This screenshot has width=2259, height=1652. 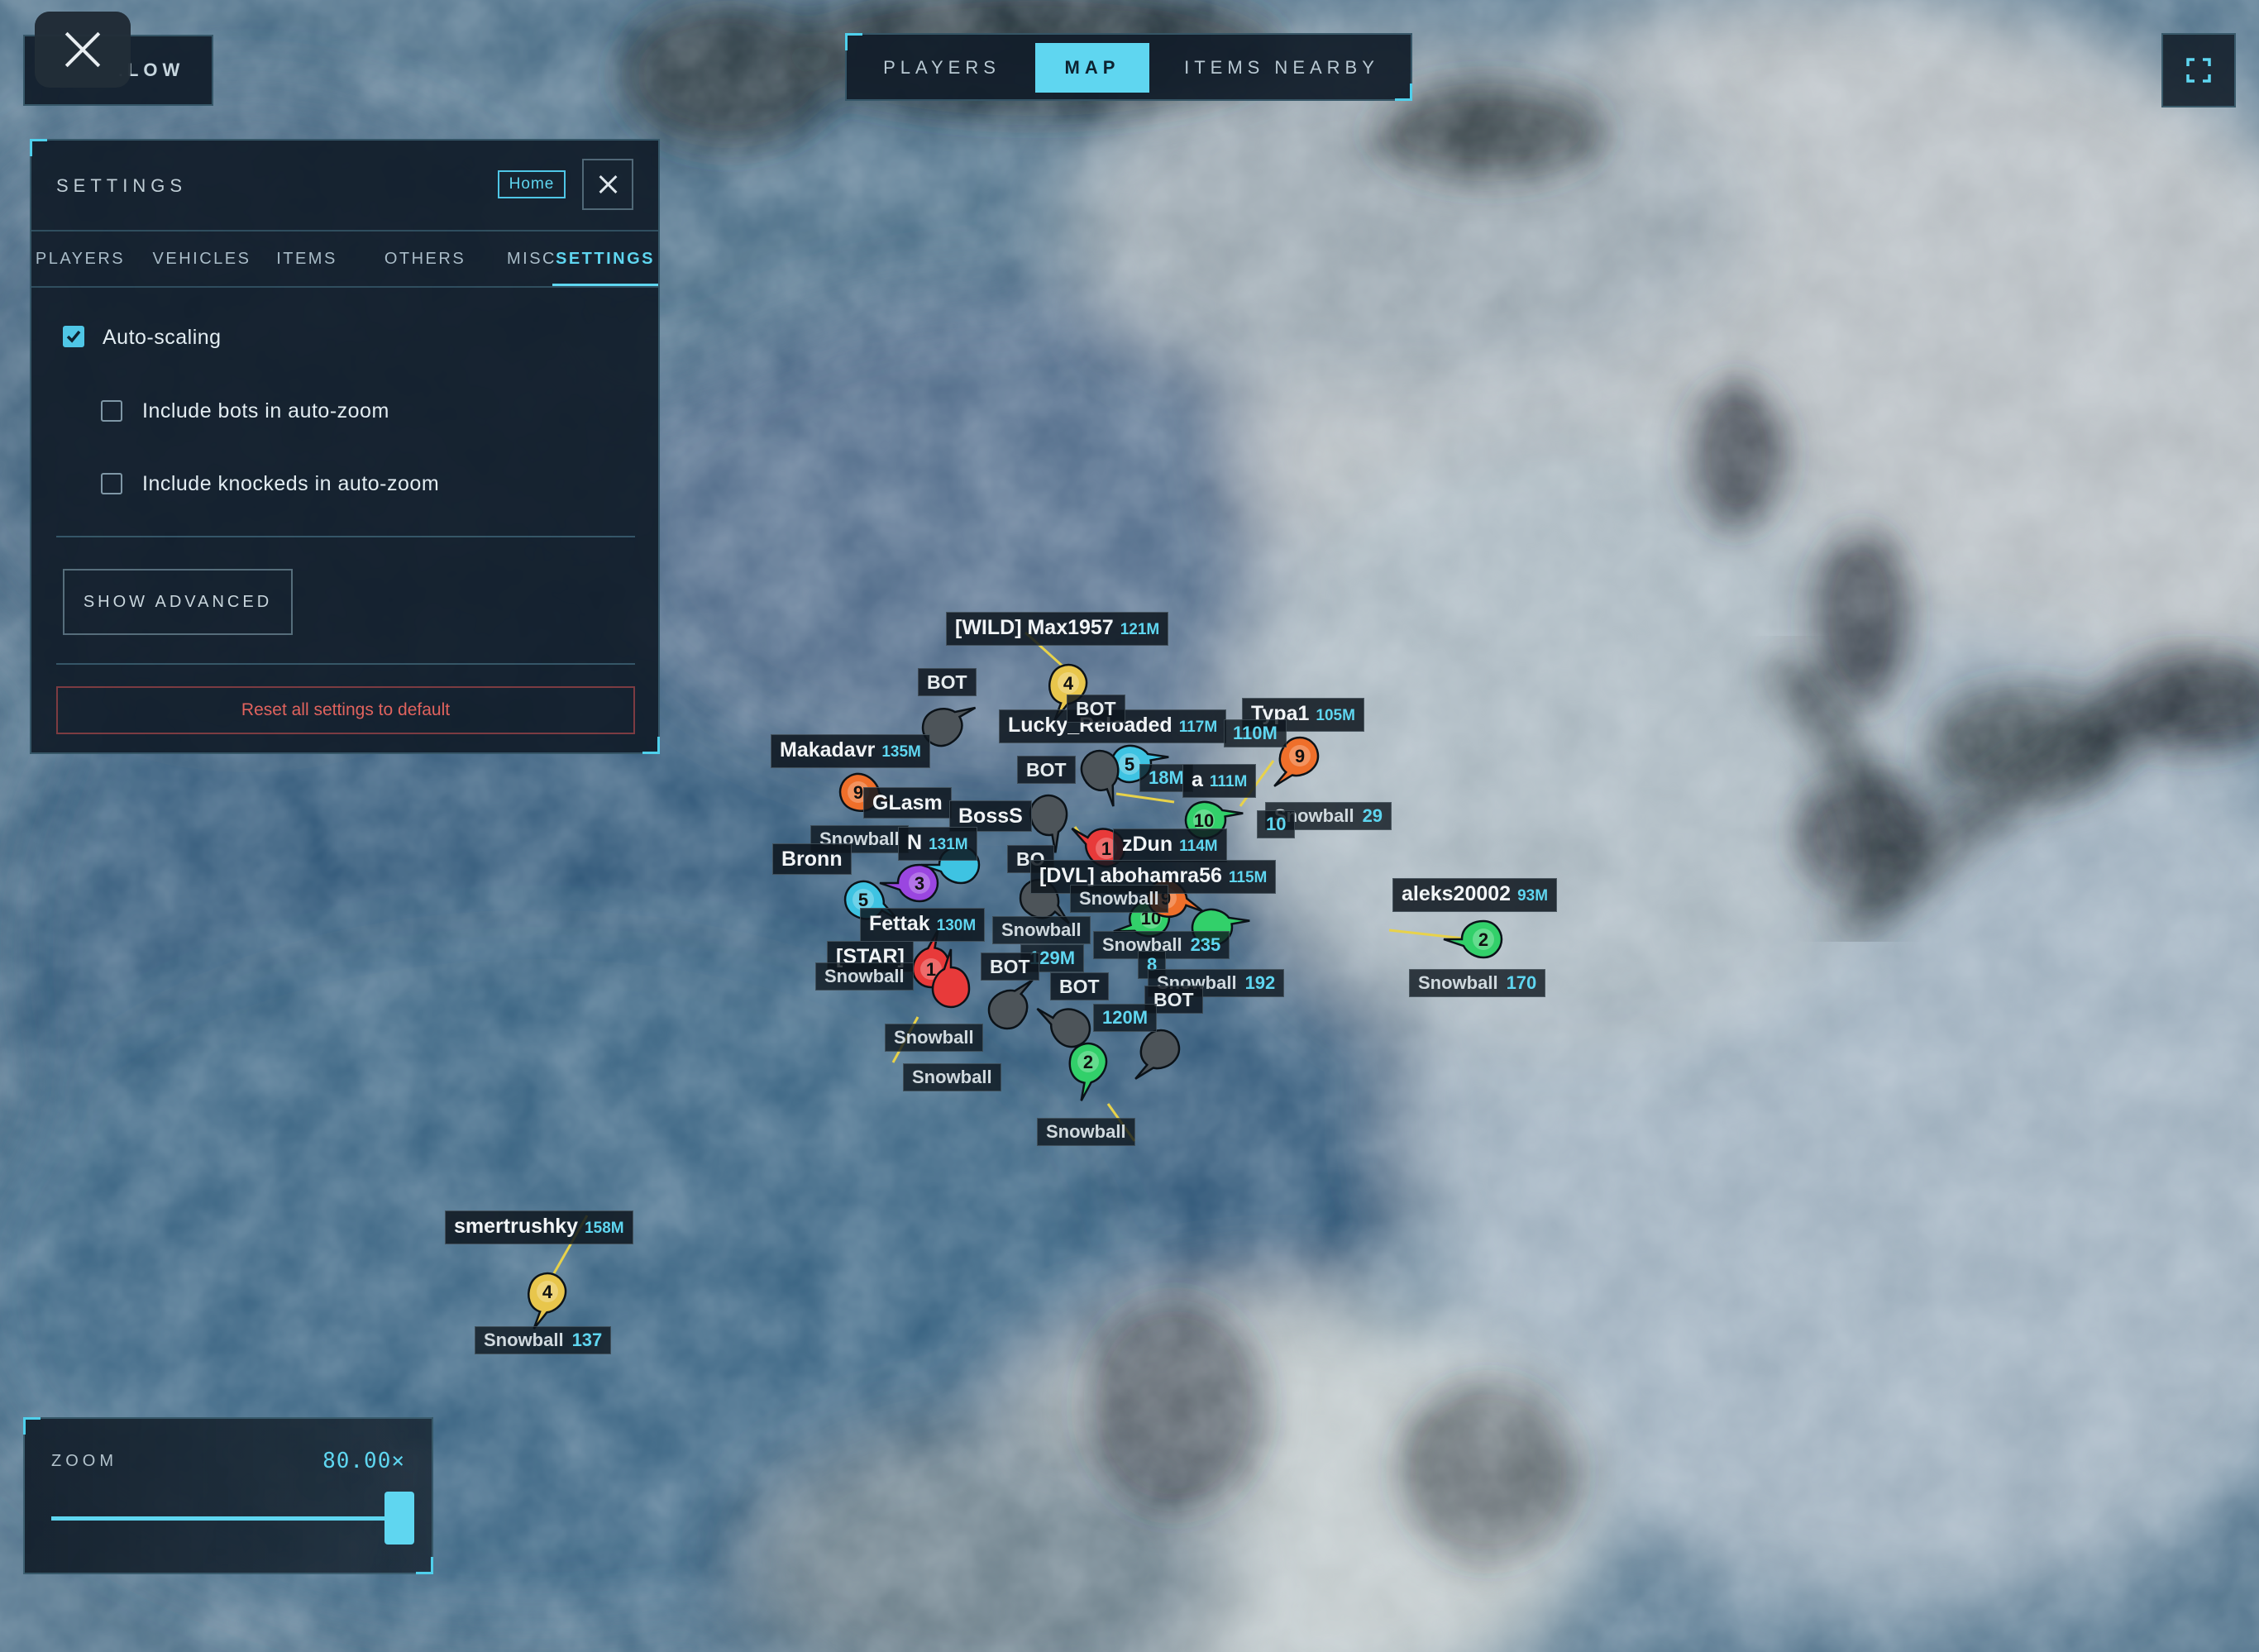 I want to click on player-label: [WILD] Max1957 121M, so click(x=1057, y=629).